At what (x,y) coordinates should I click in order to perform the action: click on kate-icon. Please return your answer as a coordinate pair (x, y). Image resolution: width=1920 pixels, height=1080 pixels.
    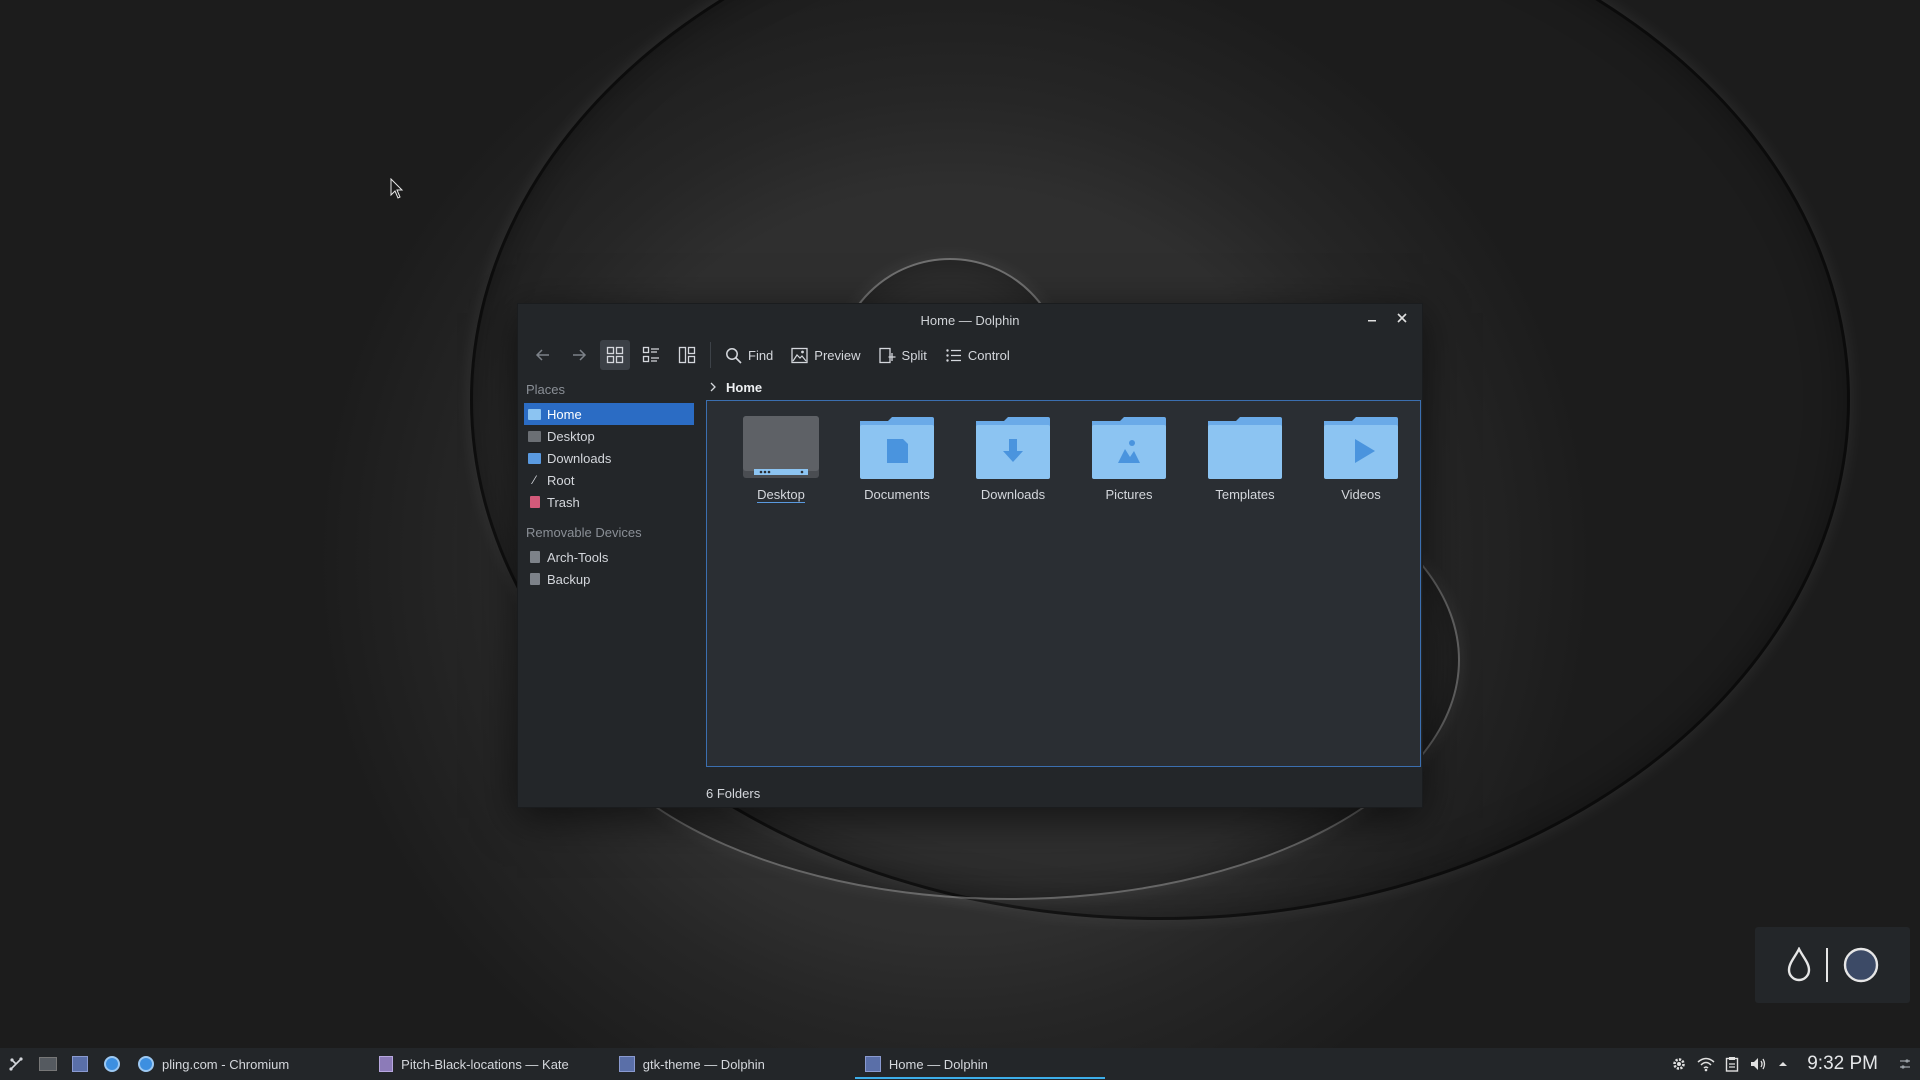
    Looking at the image, I should click on (386, 1064).